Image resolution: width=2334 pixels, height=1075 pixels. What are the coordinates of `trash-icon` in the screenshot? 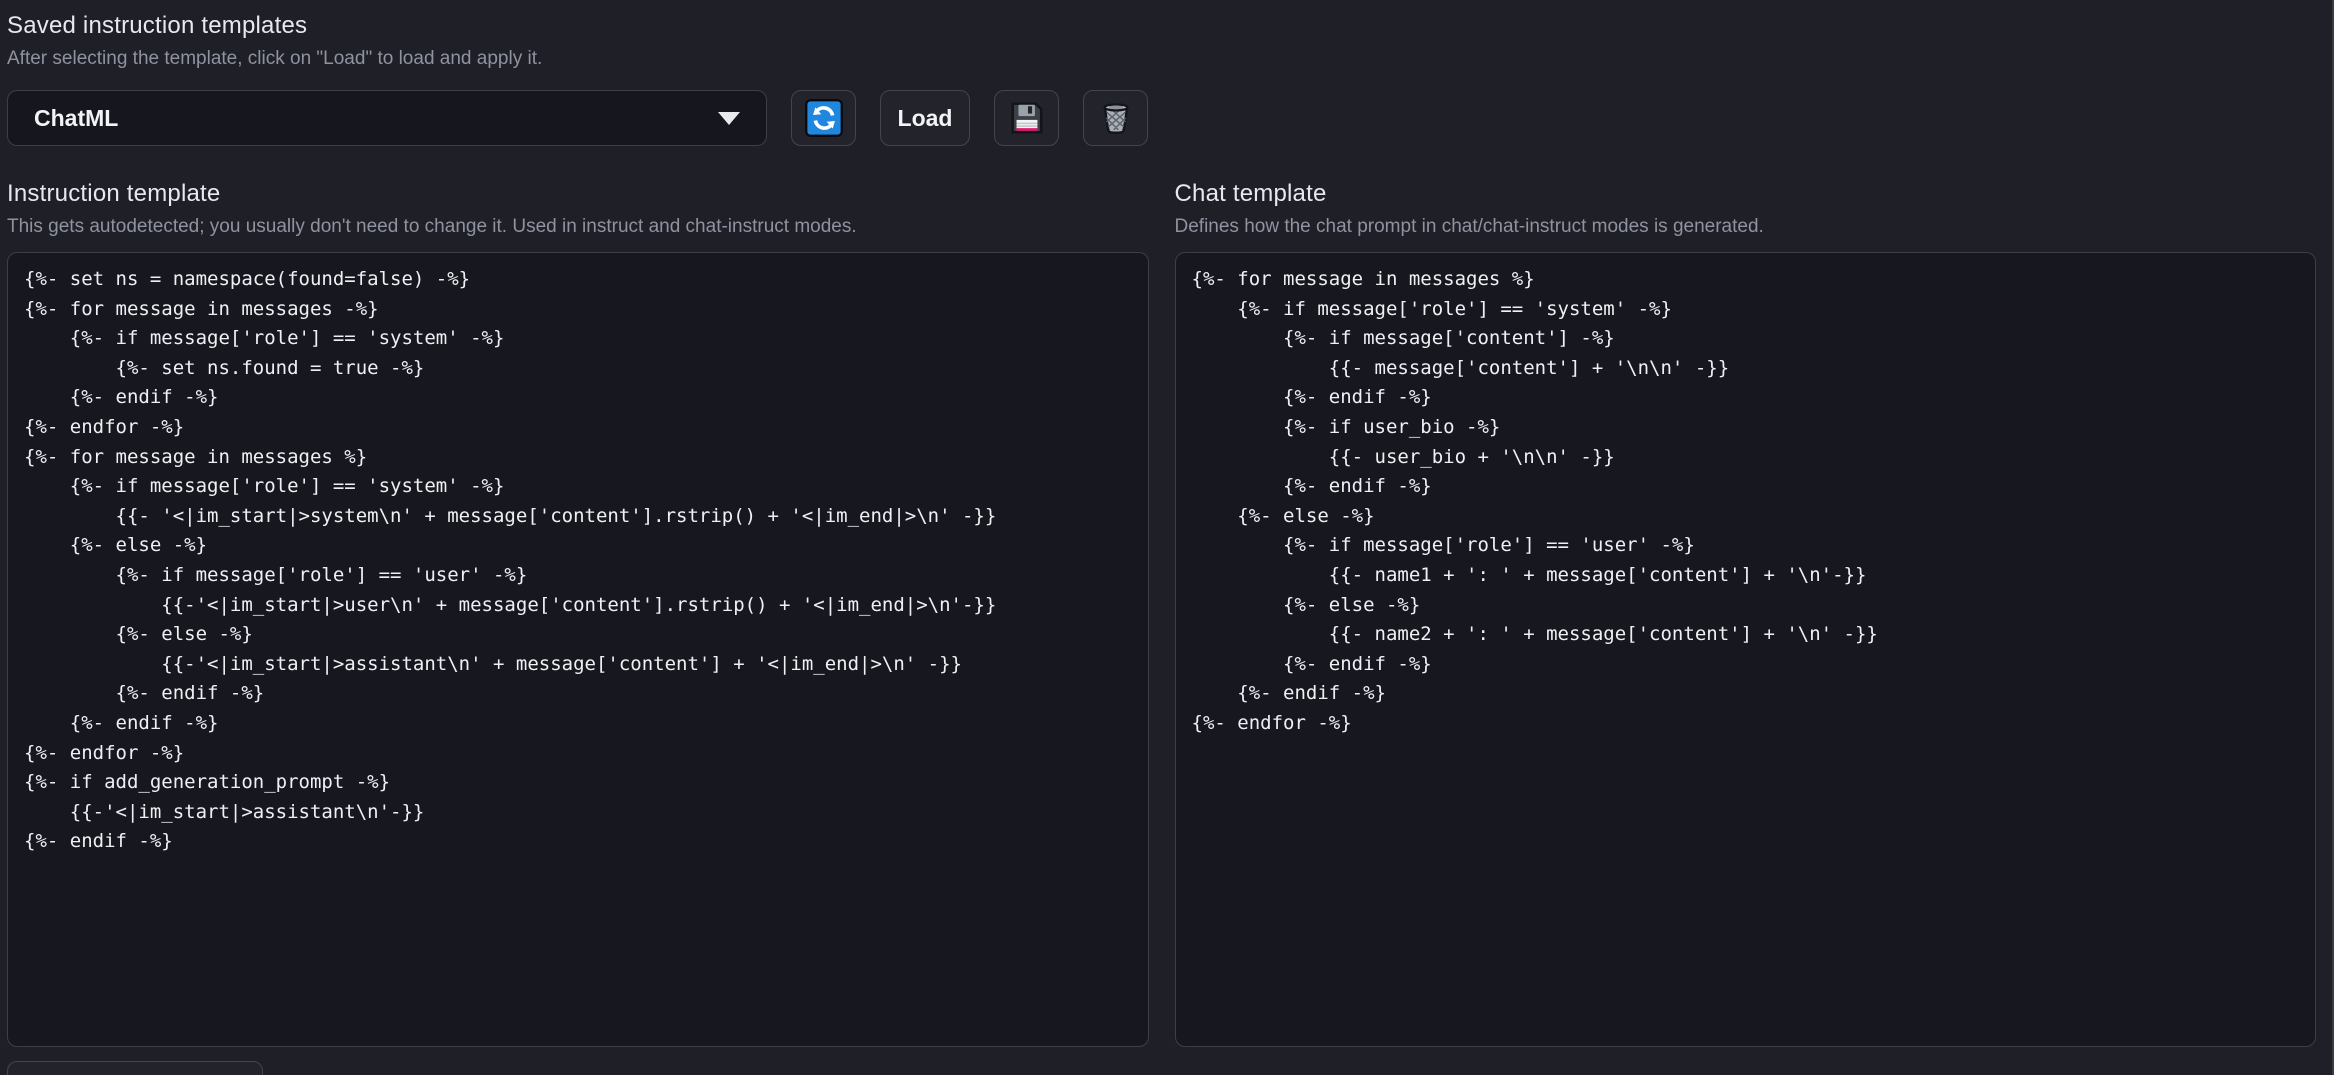 It's located at (1115, 118).